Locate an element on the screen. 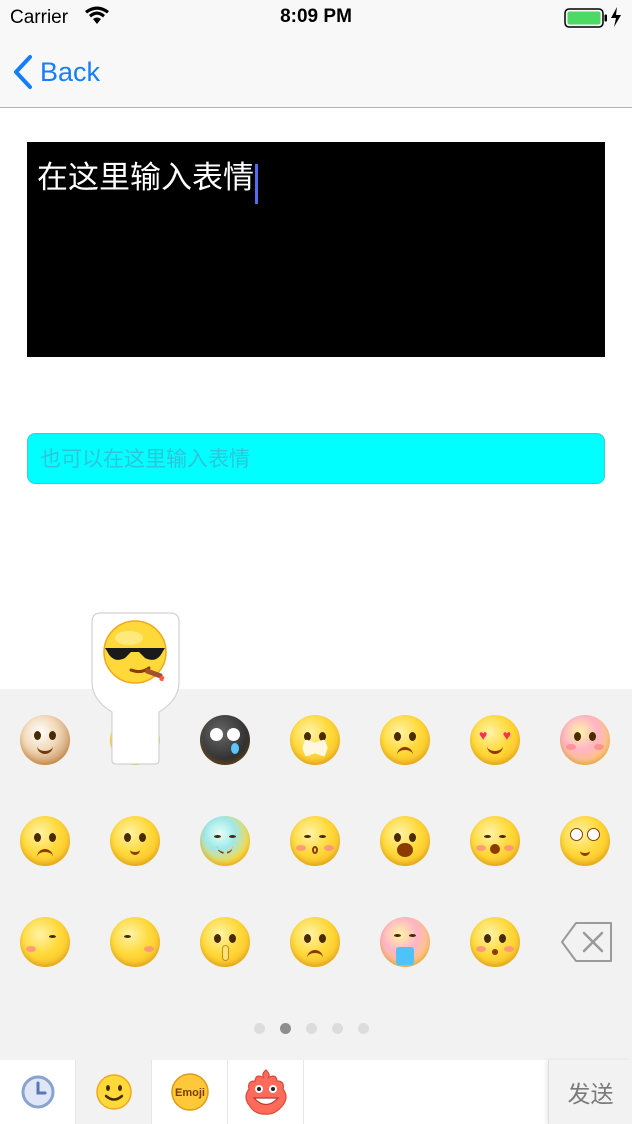 This screenshot has height=1124, width=632. text-view-content: 在这里输入表情 is located at coordinates (145, 178).